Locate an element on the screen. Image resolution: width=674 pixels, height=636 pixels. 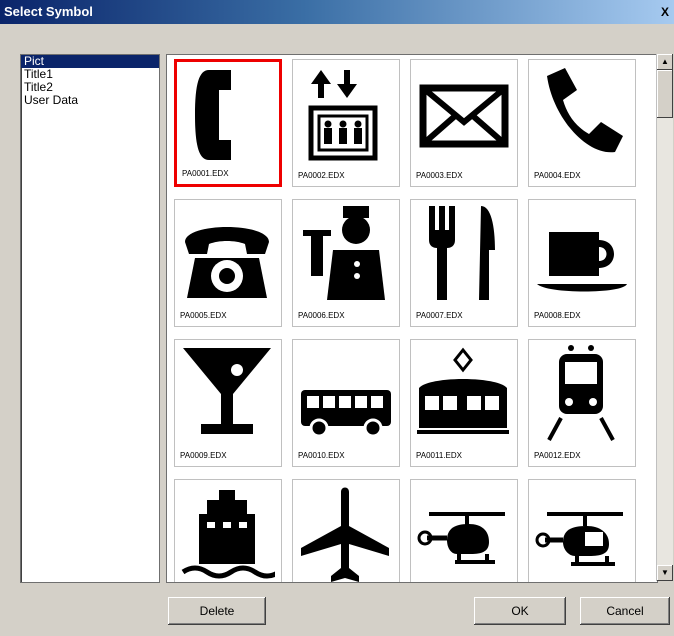
bus-icon is located at coordinates (346, 414).